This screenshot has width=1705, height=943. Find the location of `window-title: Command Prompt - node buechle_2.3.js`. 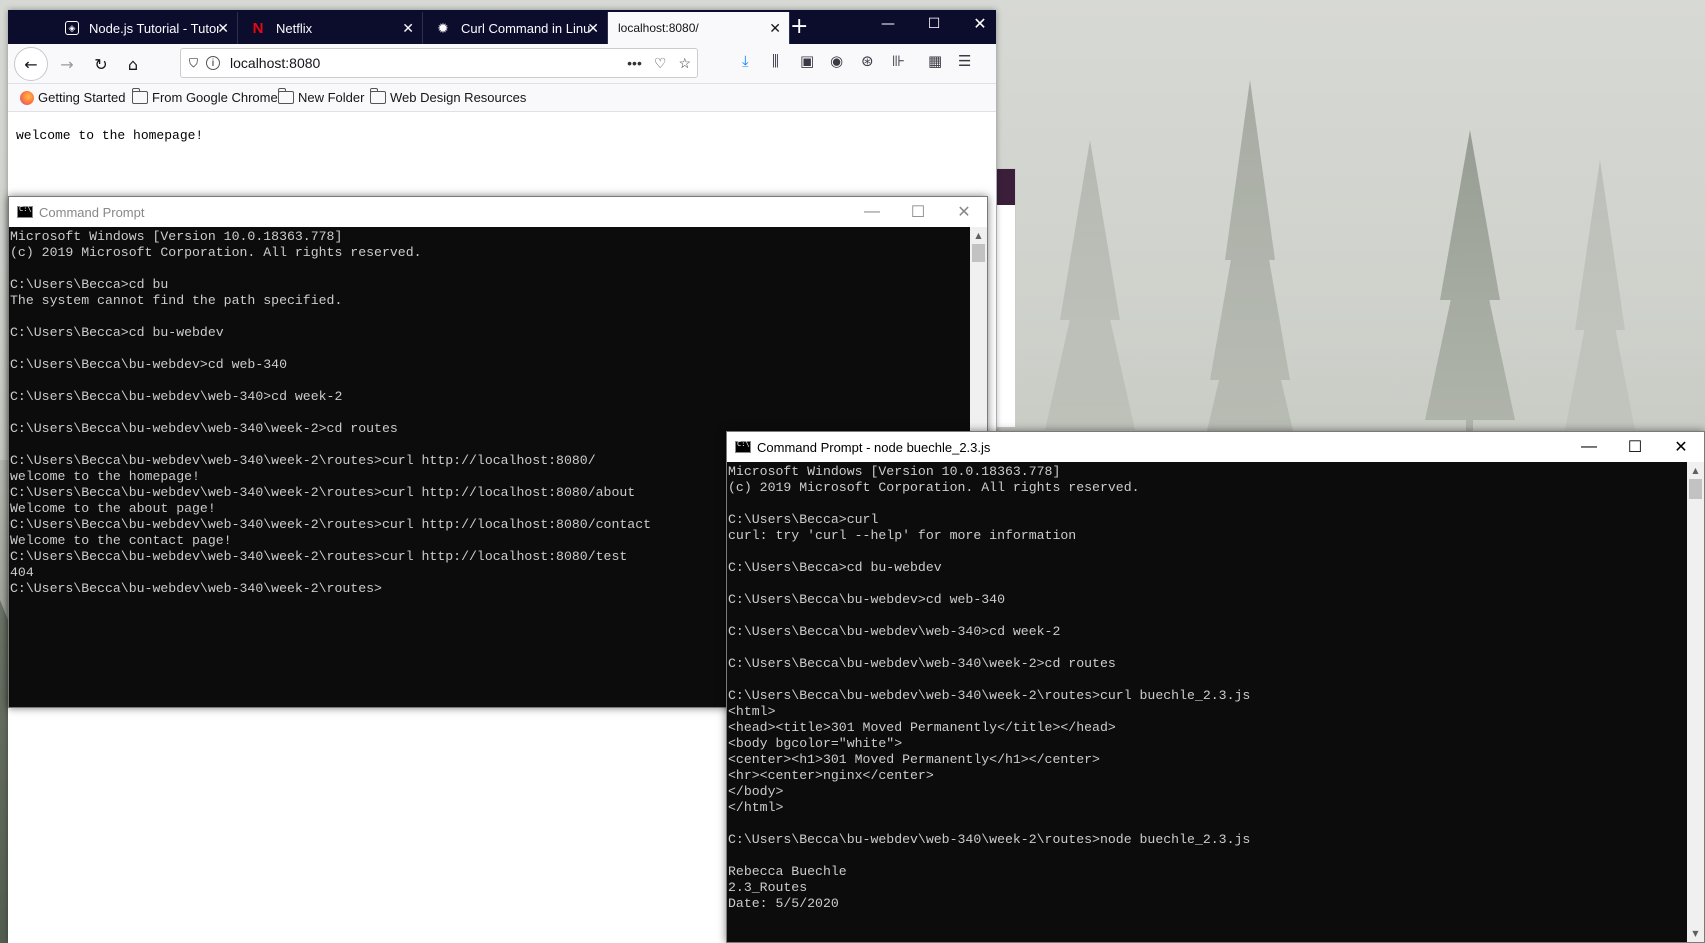

window-title: Command Prompt - node buechle_2.3.js is located at coordinates (874, 447).